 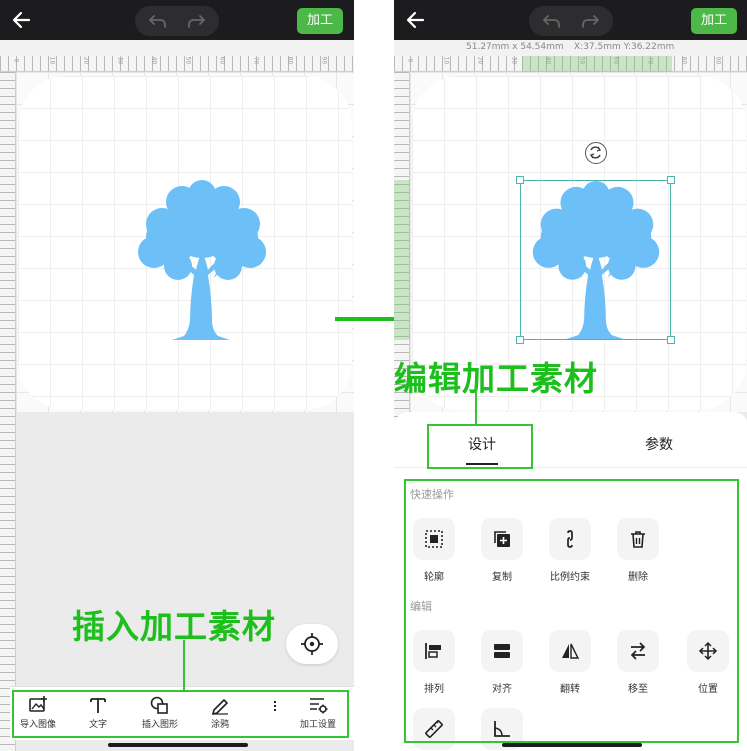 What do you see at coordinates (177, 64) in the screenshot?
I see `top-ruler: 0102030405060708090100` at bounding box center [177, 64].